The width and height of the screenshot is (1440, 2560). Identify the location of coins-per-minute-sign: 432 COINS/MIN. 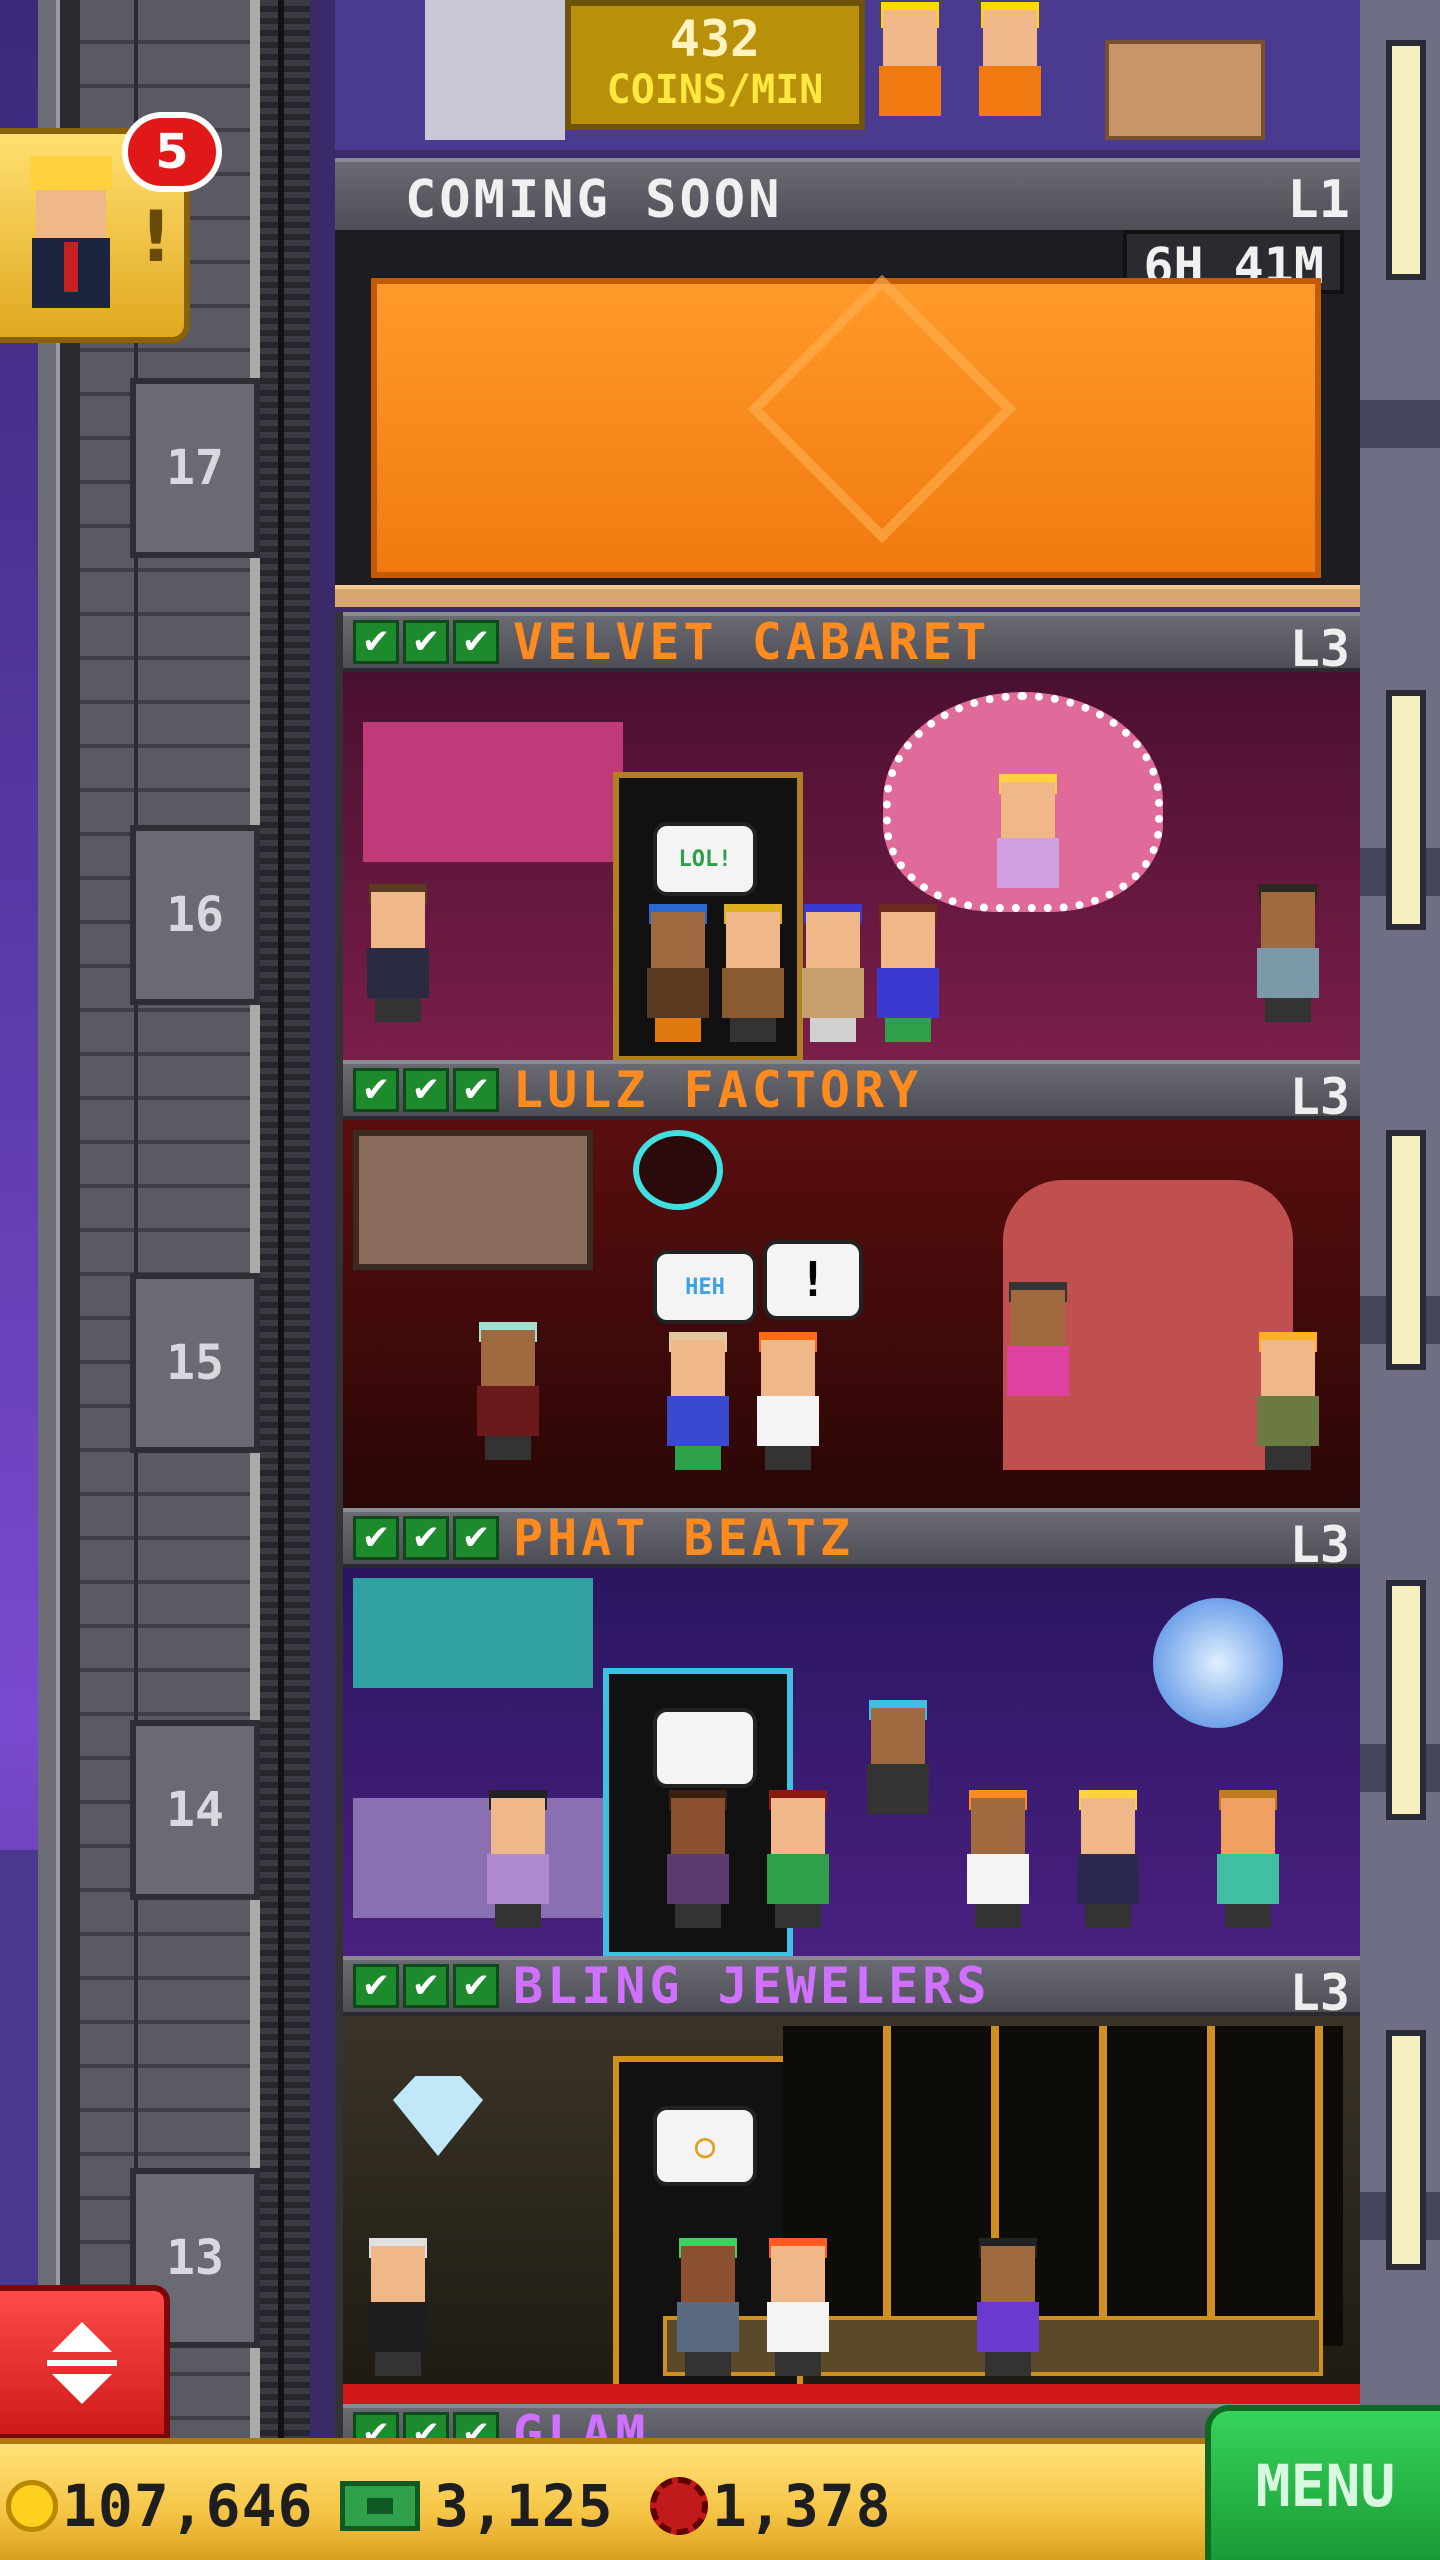
(715, 65).